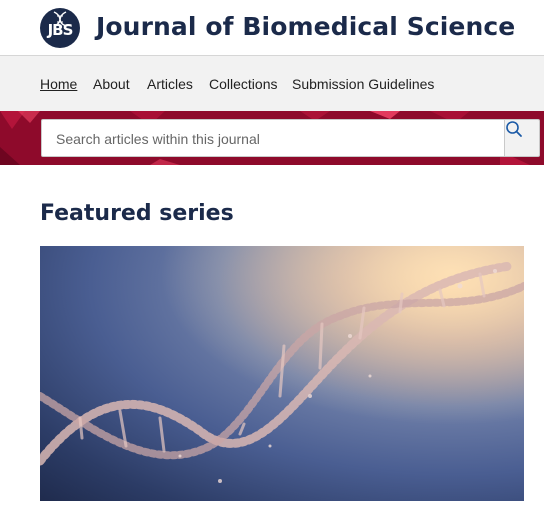 This screenshot has height=509, width=544. What do you see at coordinates (363, 84) in the screenshot?
I see `nav-submission-guidelines: Submission Guidelines` at bounding box center [363, 84].